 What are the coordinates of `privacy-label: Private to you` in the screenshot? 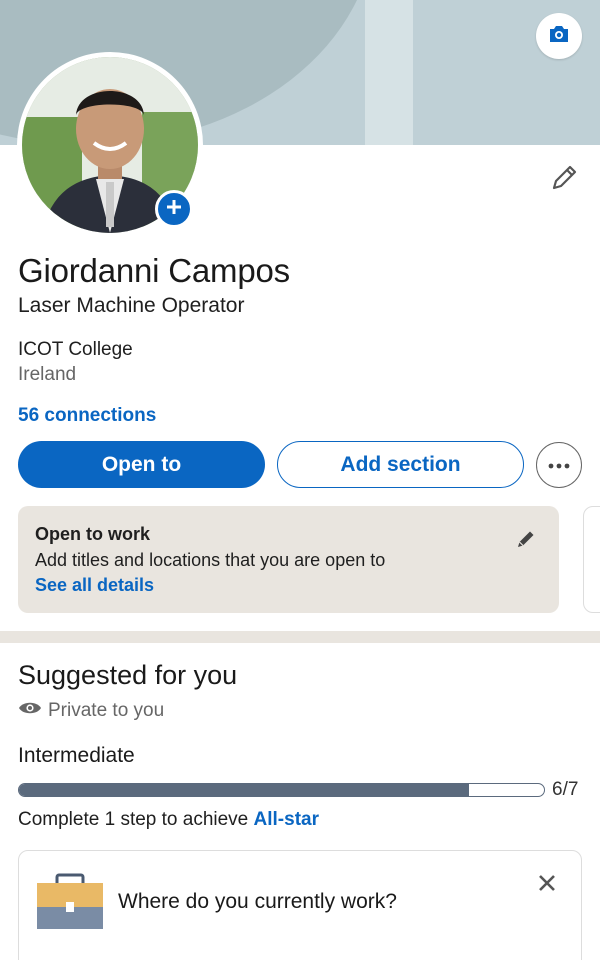 It's located at (106, 710).